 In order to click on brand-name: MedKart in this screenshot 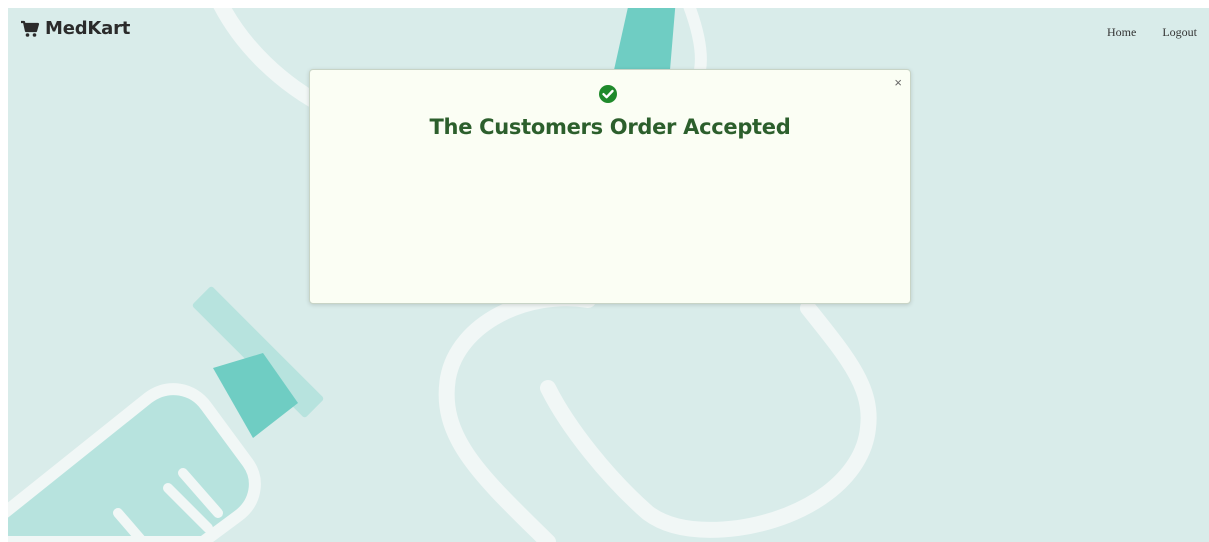, I will do `click(88, 28)`.